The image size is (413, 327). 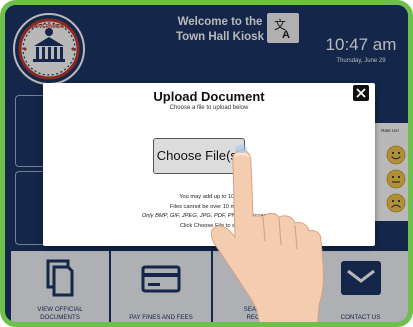 I want to click on close-button, so click(x=361, y=93).